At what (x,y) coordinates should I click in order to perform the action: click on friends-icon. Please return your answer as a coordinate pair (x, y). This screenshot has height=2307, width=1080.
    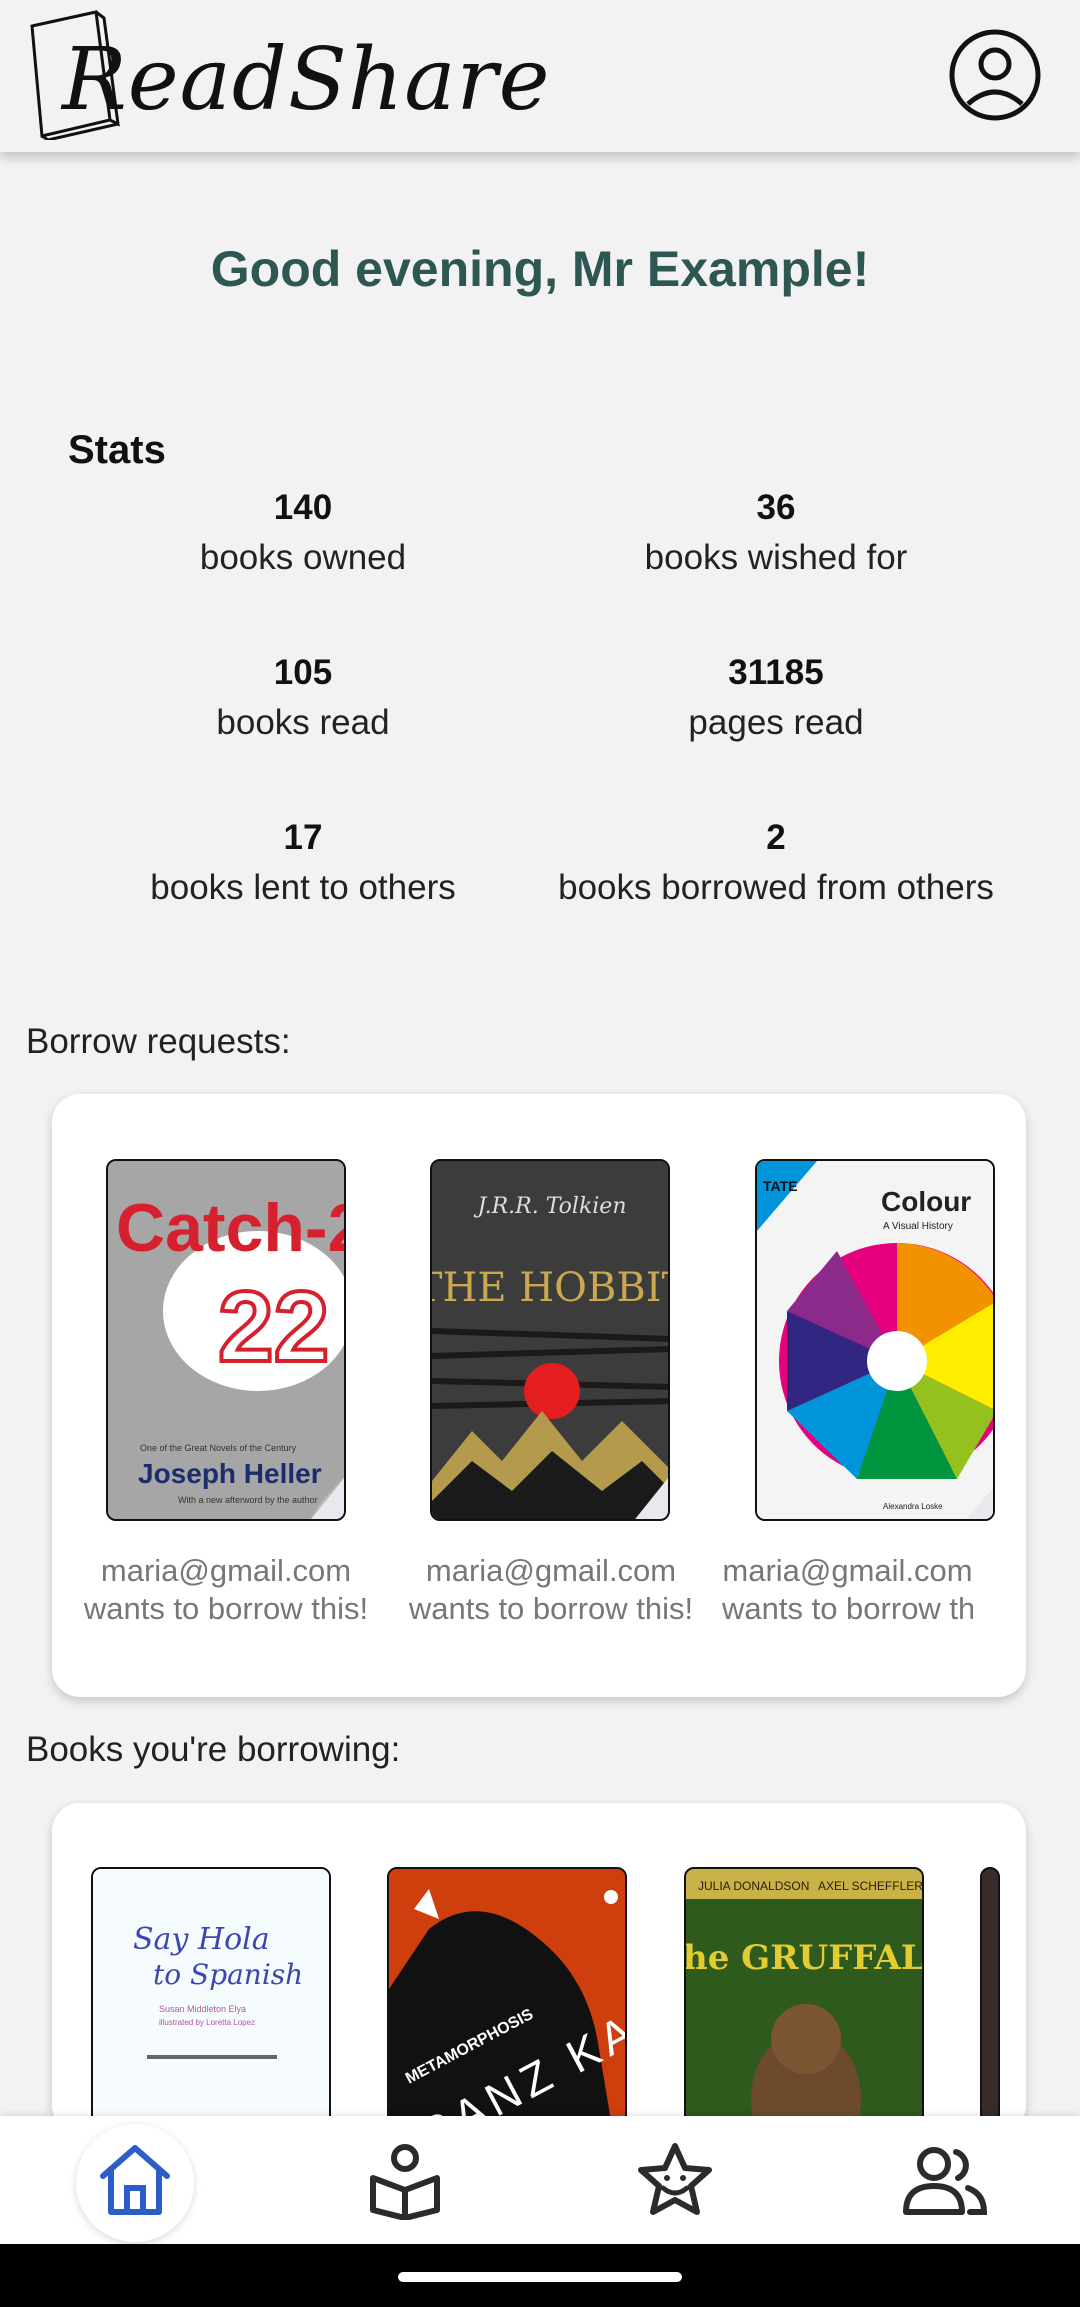
    Looking at the image, I should click on (945, 2181).